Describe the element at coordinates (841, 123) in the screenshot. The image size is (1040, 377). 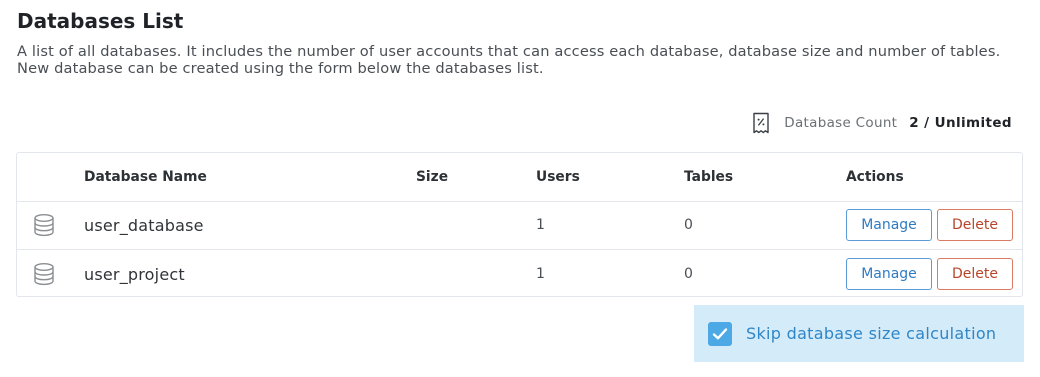
I see `database-count-label: Database Count` at that location.